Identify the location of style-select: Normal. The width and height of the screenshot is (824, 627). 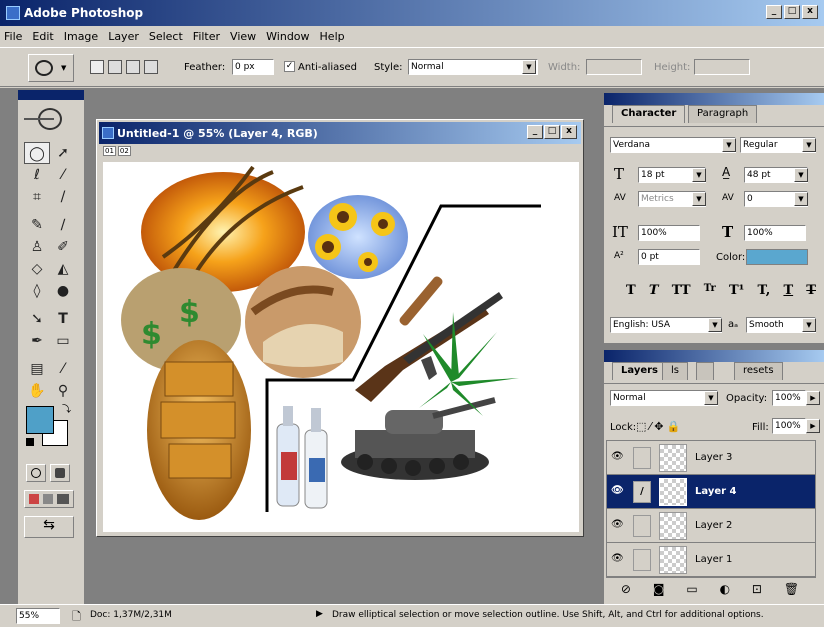
(473, 67).